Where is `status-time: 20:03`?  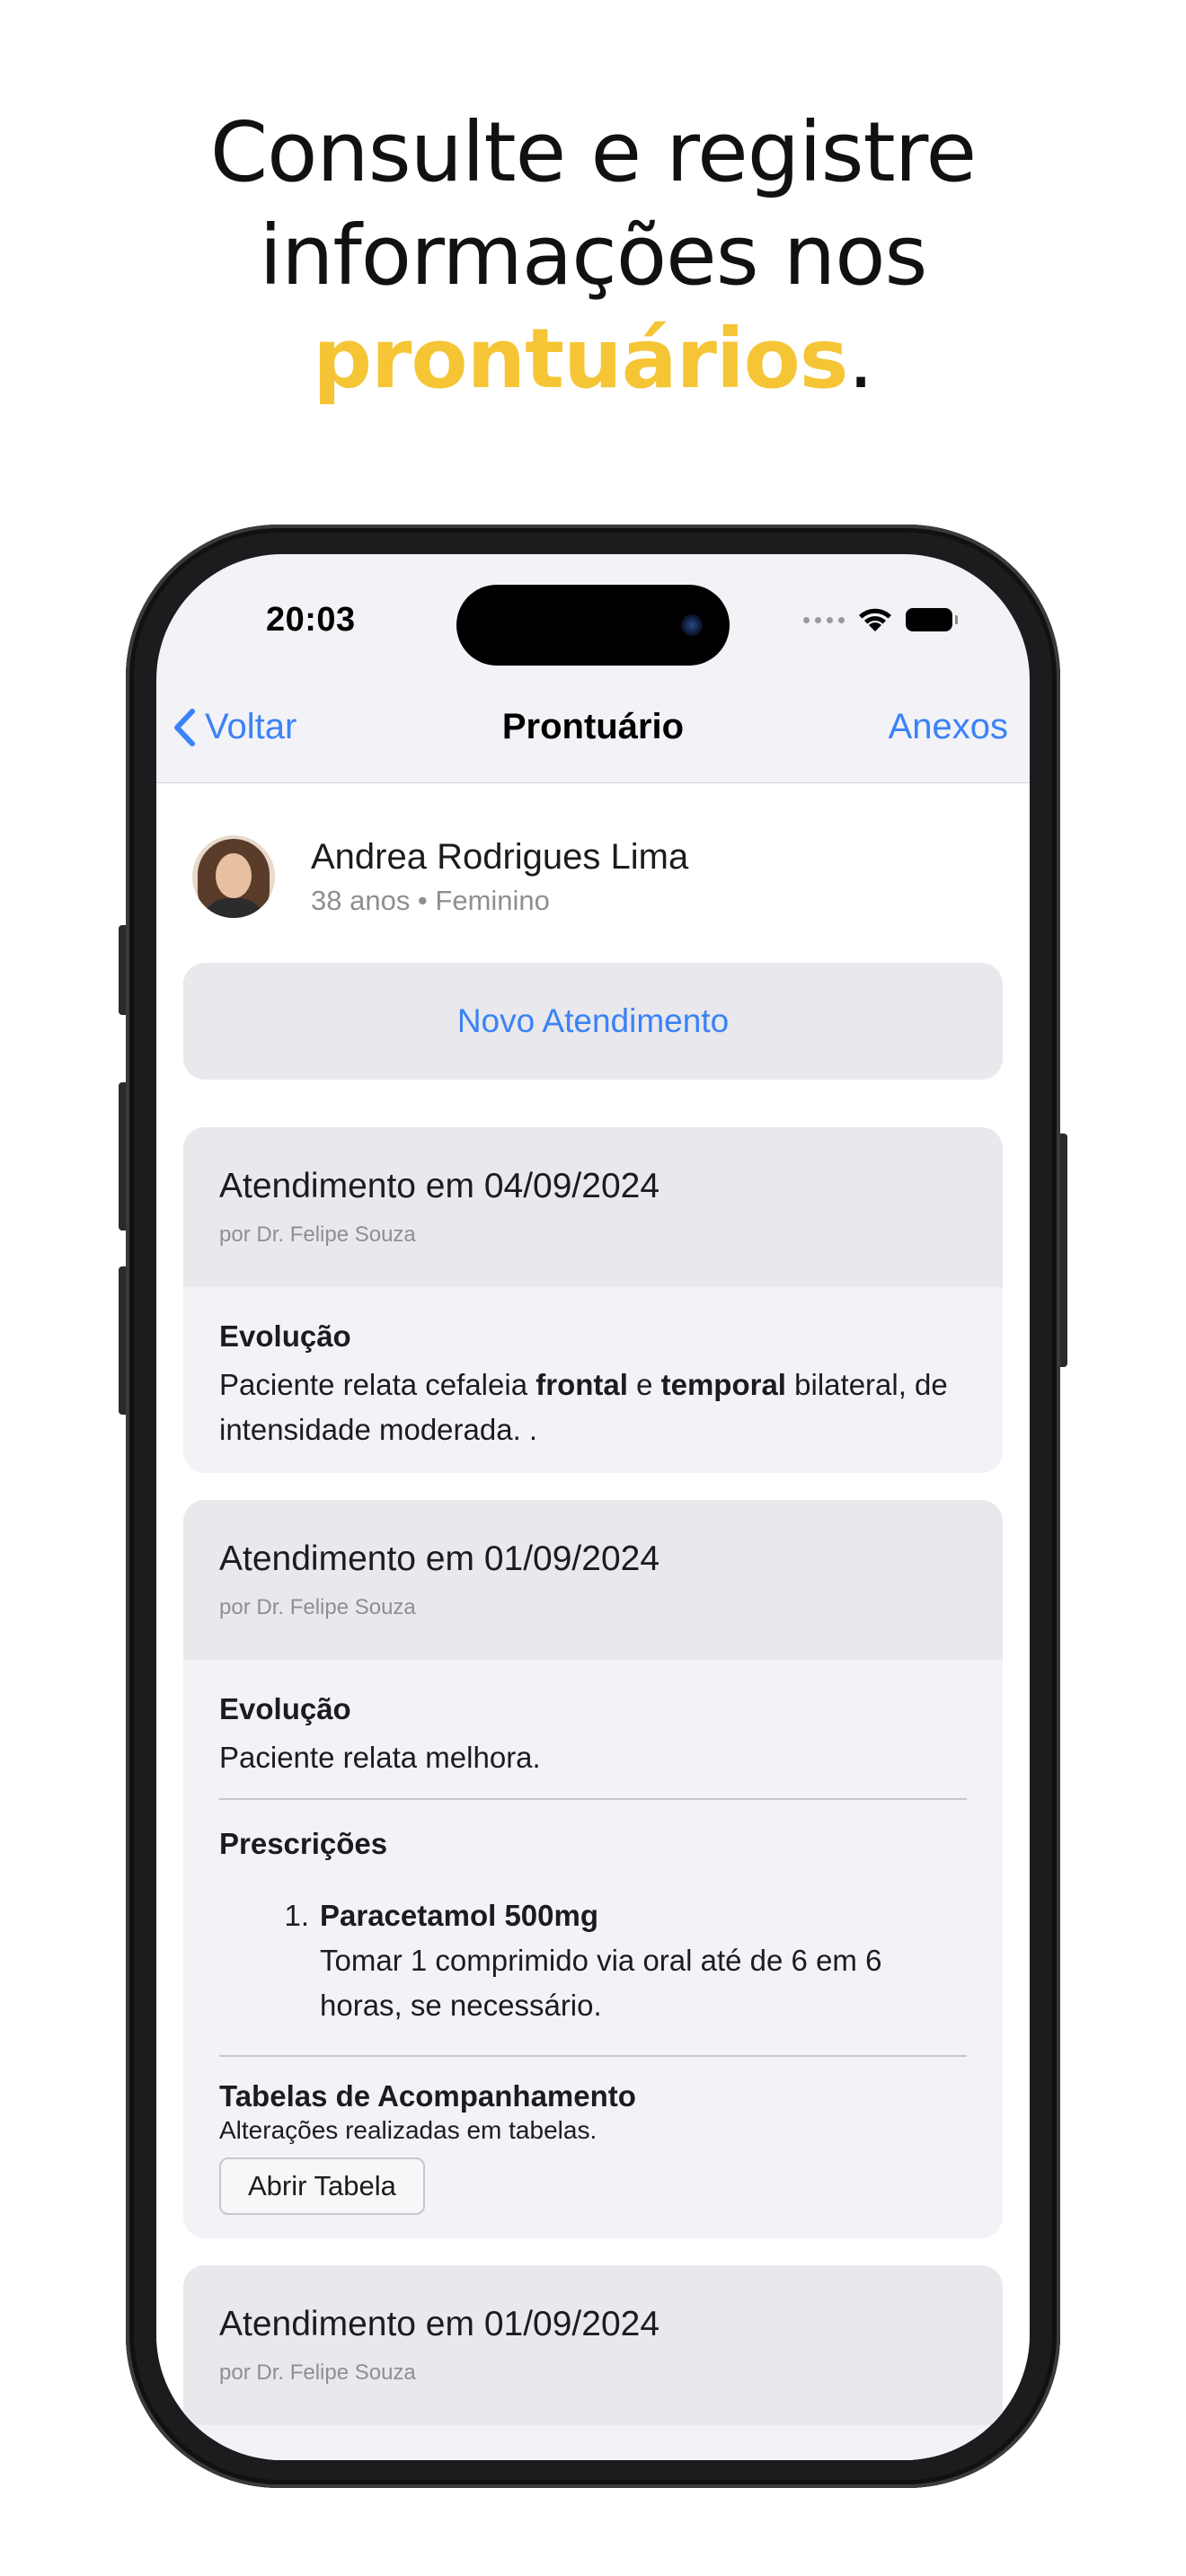
status-time: 20:03 is located at coordinates (311, 620).